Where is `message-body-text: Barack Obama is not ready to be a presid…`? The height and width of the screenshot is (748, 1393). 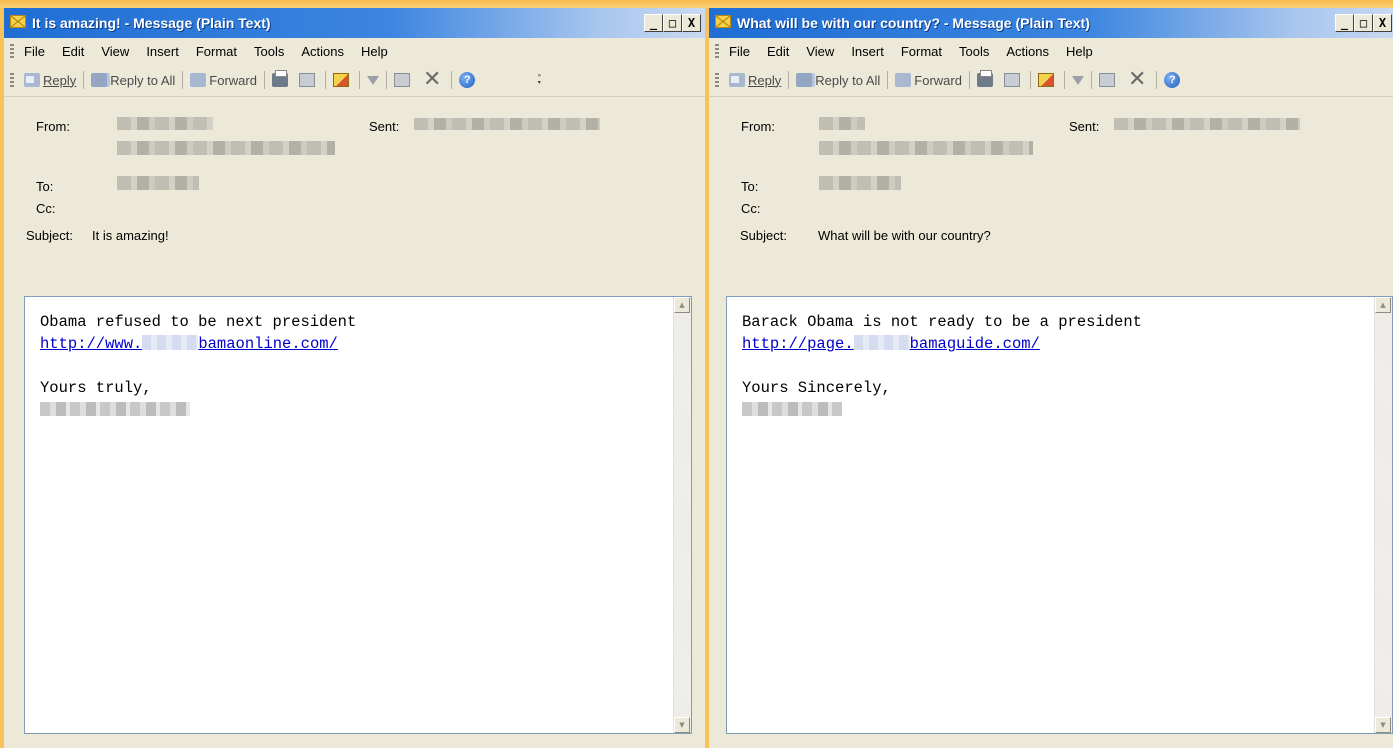
message-body-text: Barack Obama is not ready to be a presid… is located at coordinates (942, 366).